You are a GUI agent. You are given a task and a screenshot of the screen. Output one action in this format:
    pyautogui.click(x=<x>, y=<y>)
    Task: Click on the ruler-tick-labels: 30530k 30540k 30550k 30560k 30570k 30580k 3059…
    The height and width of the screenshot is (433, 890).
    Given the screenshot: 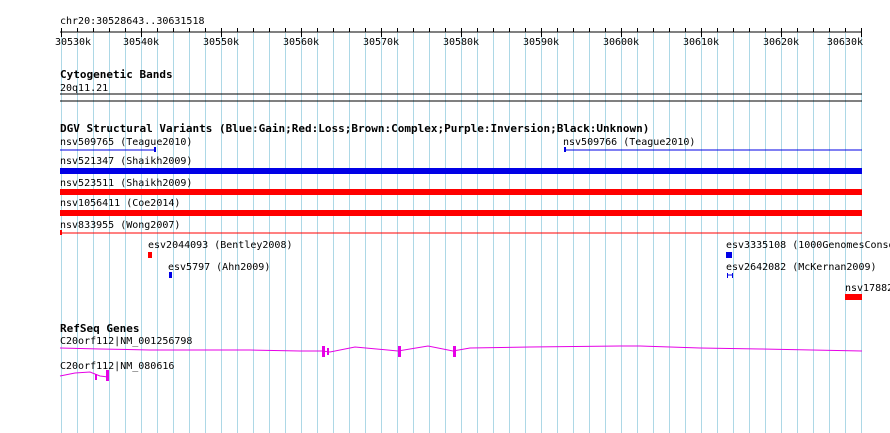 What is the action you would take?
    pyautogui.click(x=459, y=42)
    